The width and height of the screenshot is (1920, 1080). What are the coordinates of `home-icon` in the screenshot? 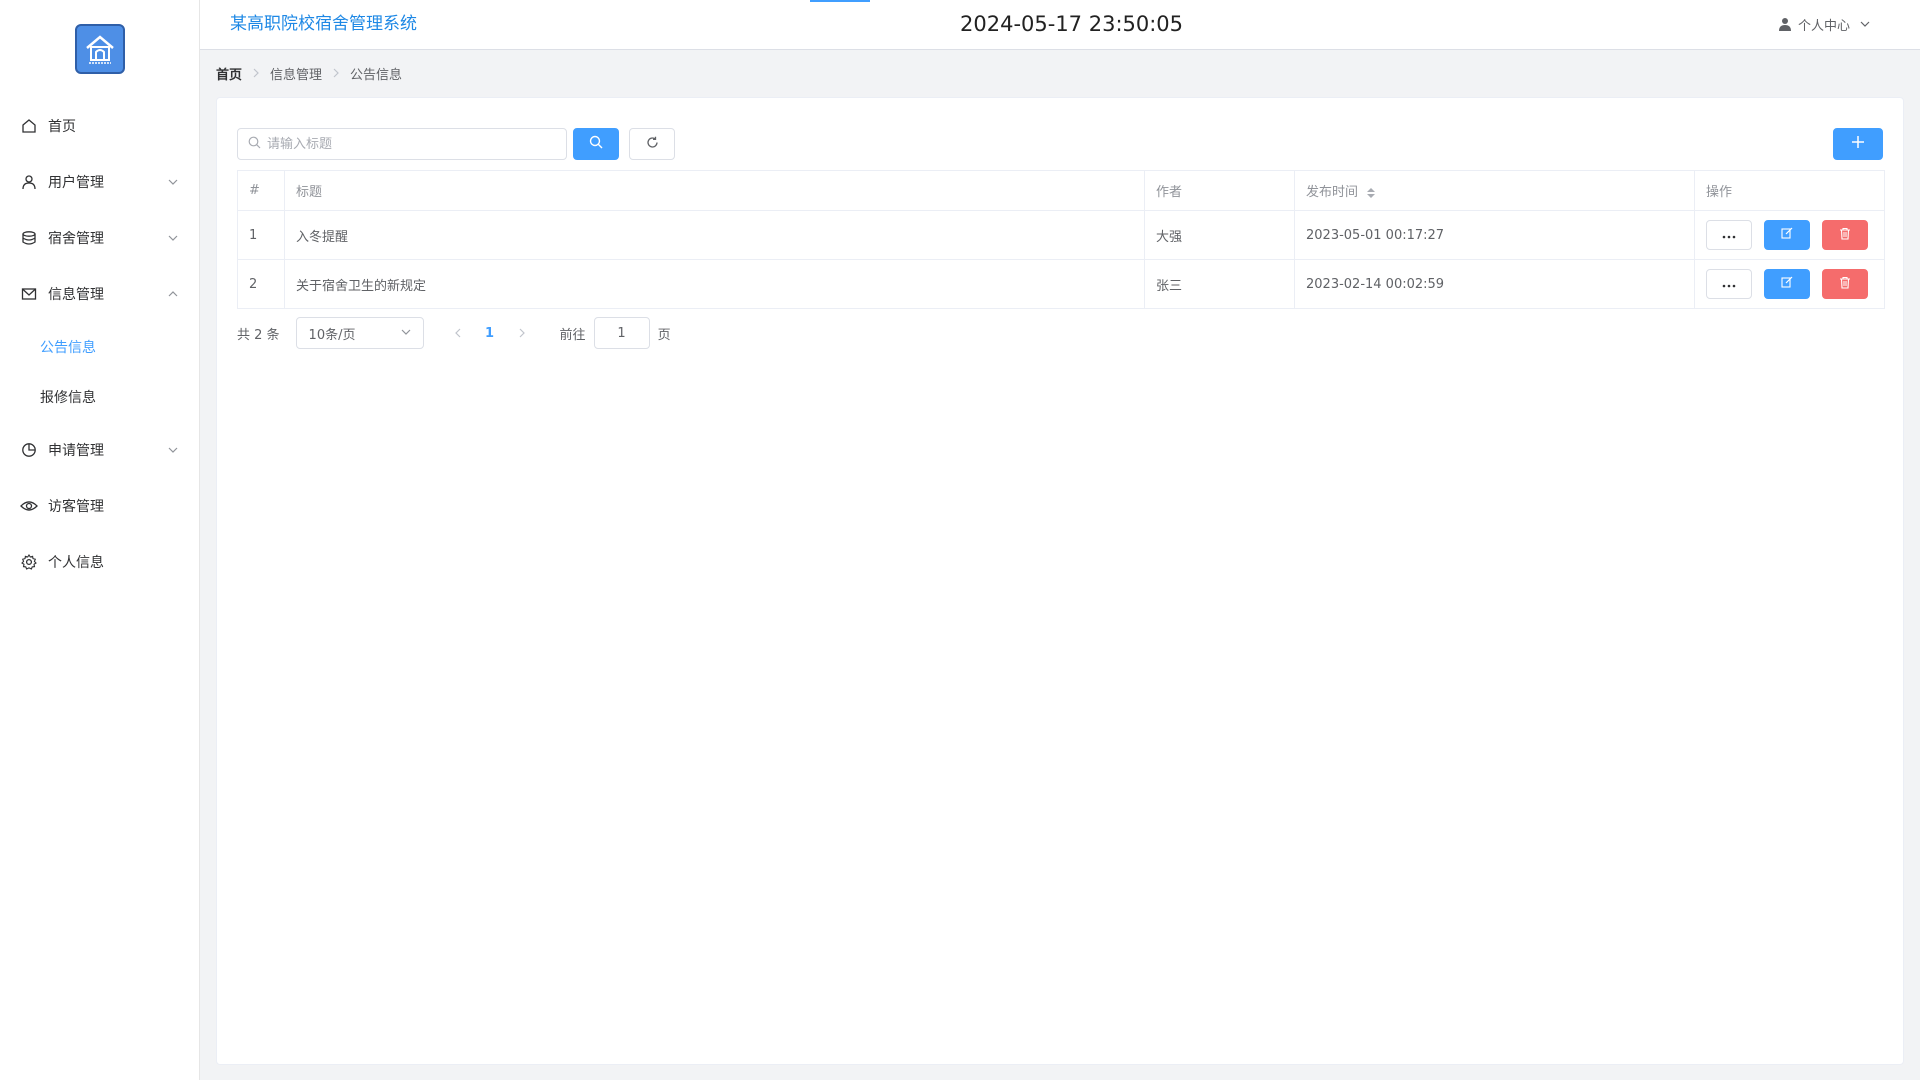 It's located at (29, 126).